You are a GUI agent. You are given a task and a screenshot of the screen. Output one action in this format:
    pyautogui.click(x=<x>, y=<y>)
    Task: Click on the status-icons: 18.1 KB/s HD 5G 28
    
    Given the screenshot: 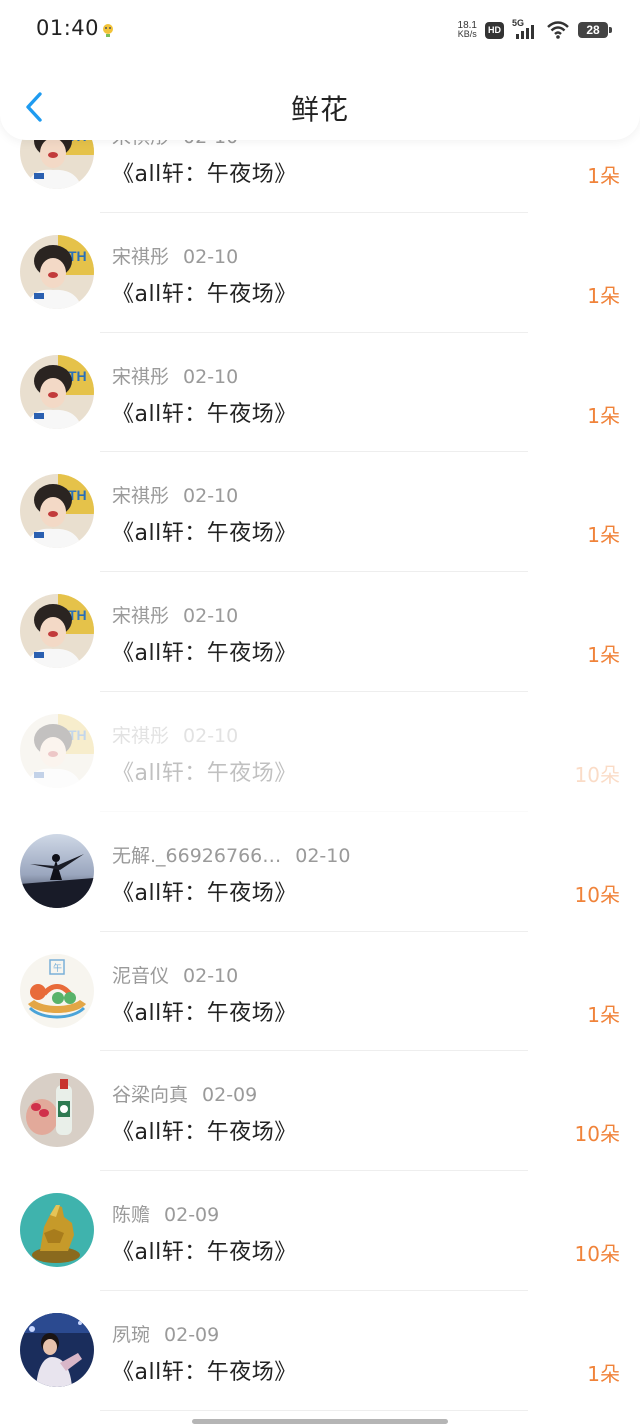 What is the action you would take?
    pyautogui.click(x=535, y=30)
    